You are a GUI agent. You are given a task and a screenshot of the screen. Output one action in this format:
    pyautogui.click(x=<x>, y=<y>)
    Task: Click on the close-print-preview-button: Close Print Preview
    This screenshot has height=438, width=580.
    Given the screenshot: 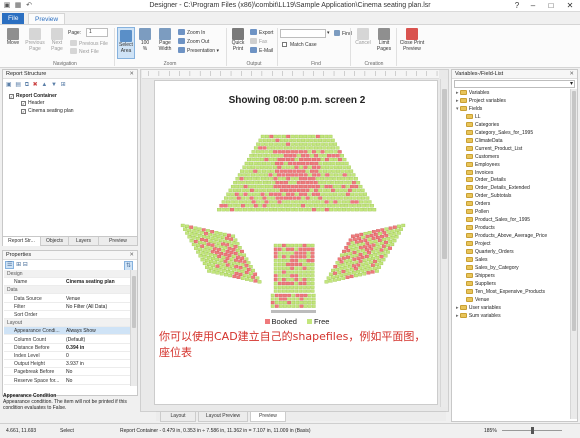 What is the action you would take?
    pyautogui.click(x=412, y=40)
    